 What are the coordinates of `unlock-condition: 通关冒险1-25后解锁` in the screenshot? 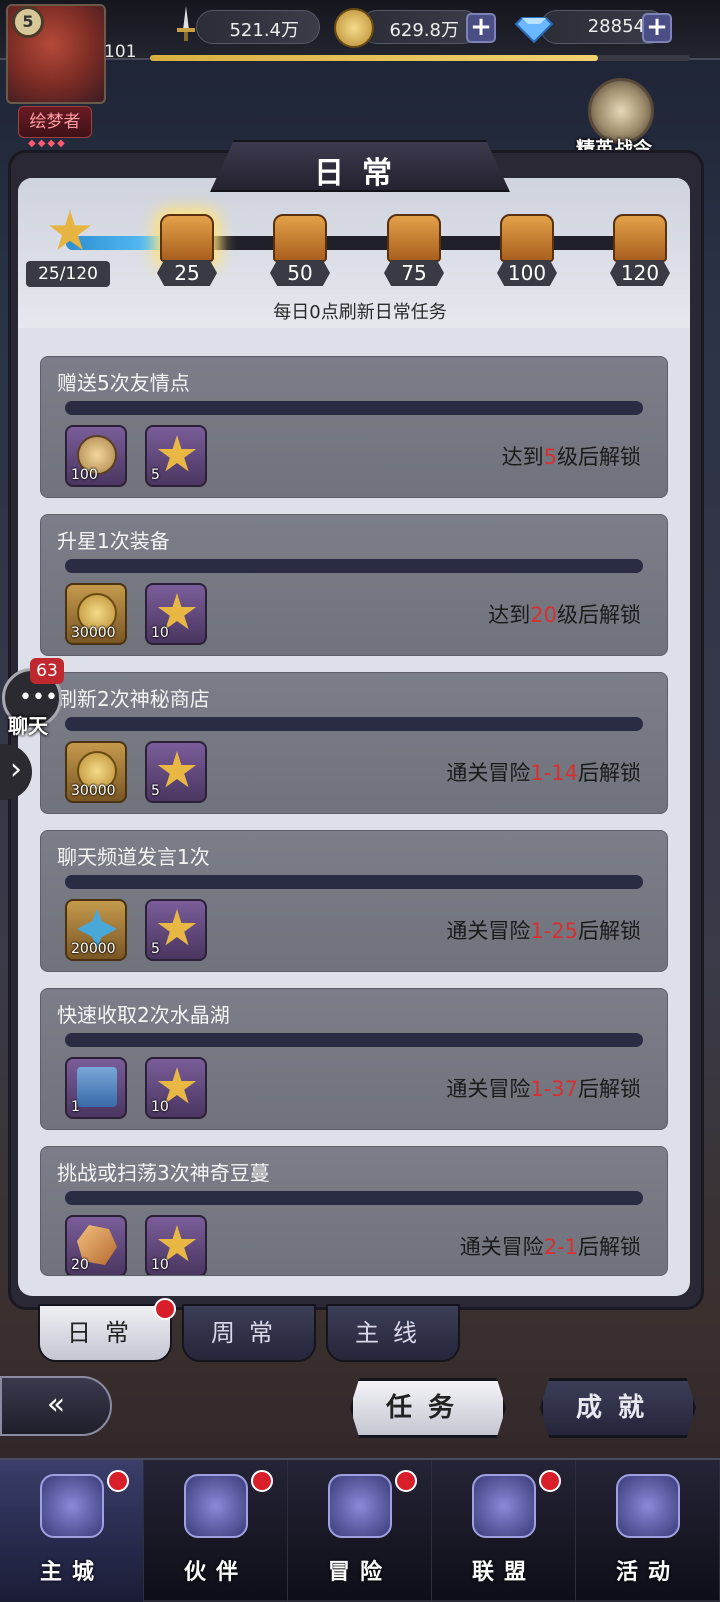 It's located at (543, 930).